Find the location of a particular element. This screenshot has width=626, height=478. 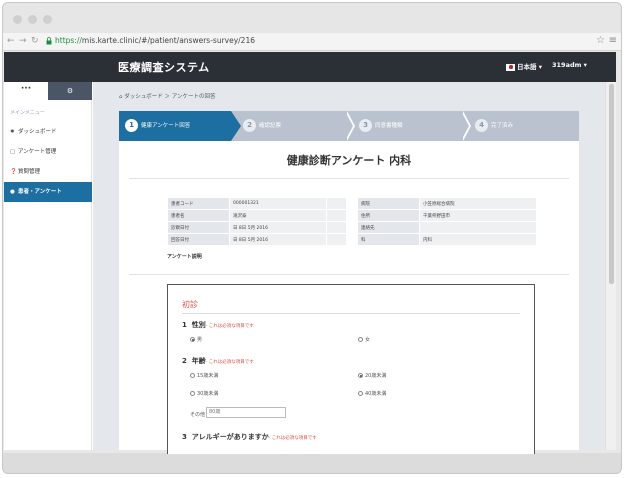

step-3: 3 同意書種類 is located at coordinates (381, 126).